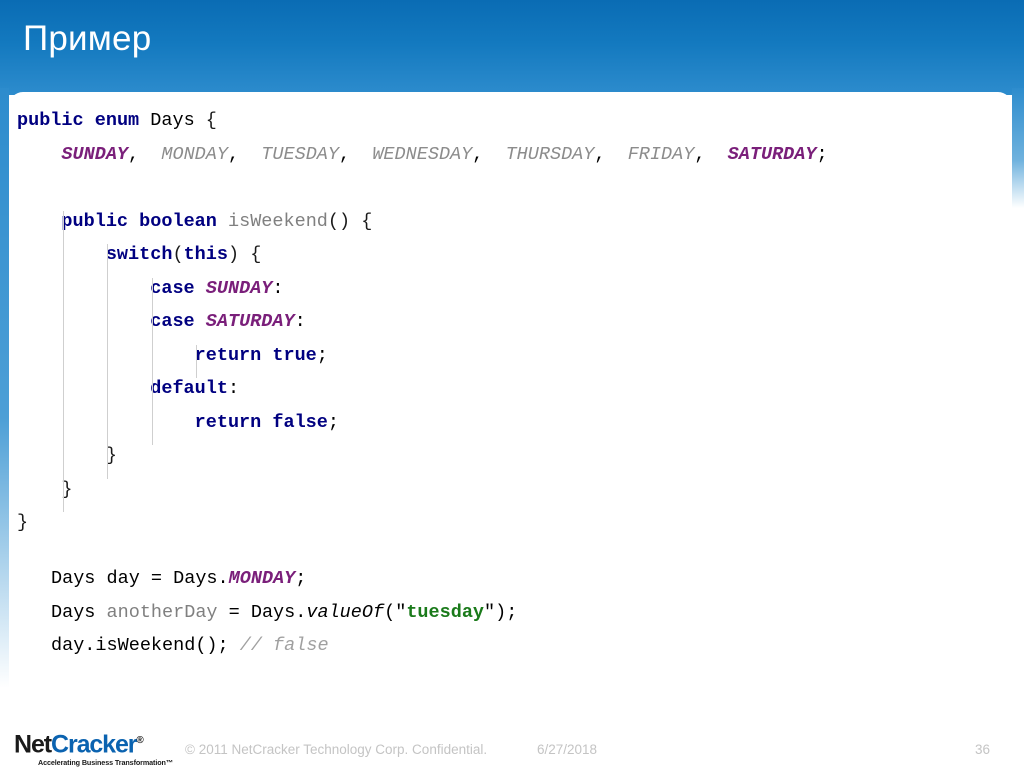 This screenshot has width=1024, height=767. I want to click on code-line: case SATURDAY:, so click(422, 322).